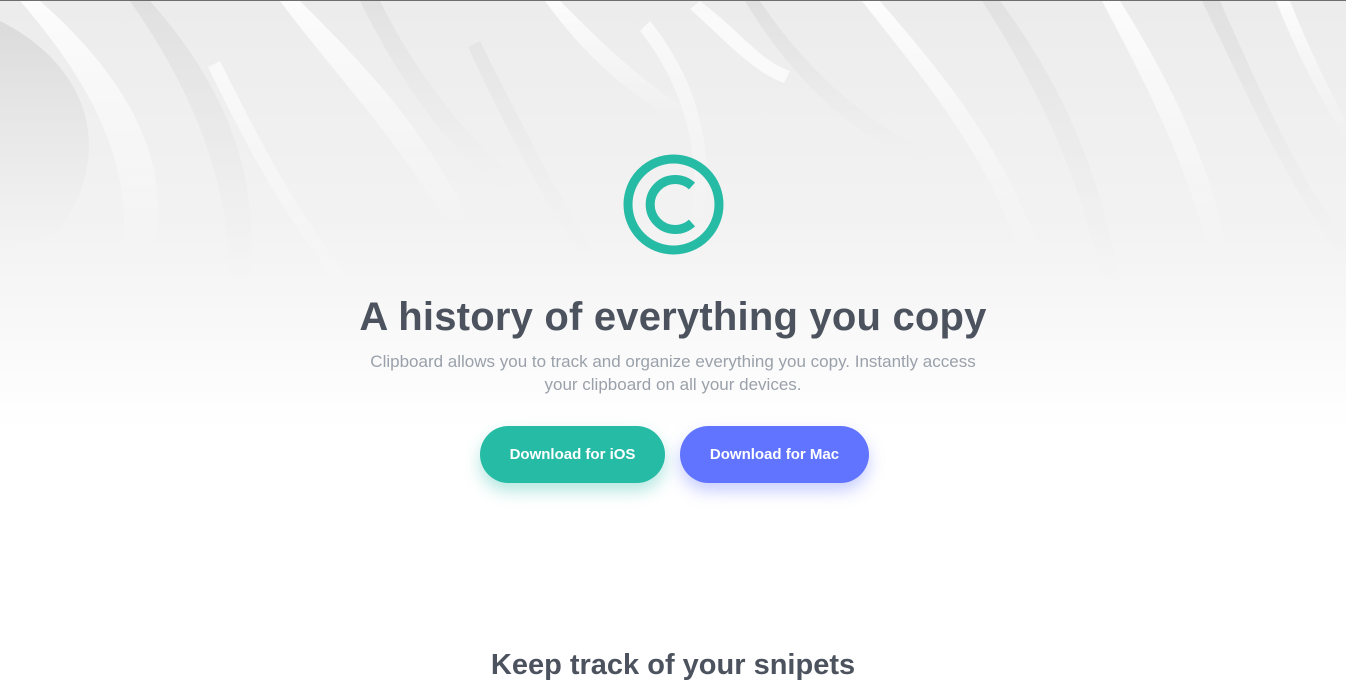  I want to click on hero-headline: A history of everything you copy, so click(673, 317).